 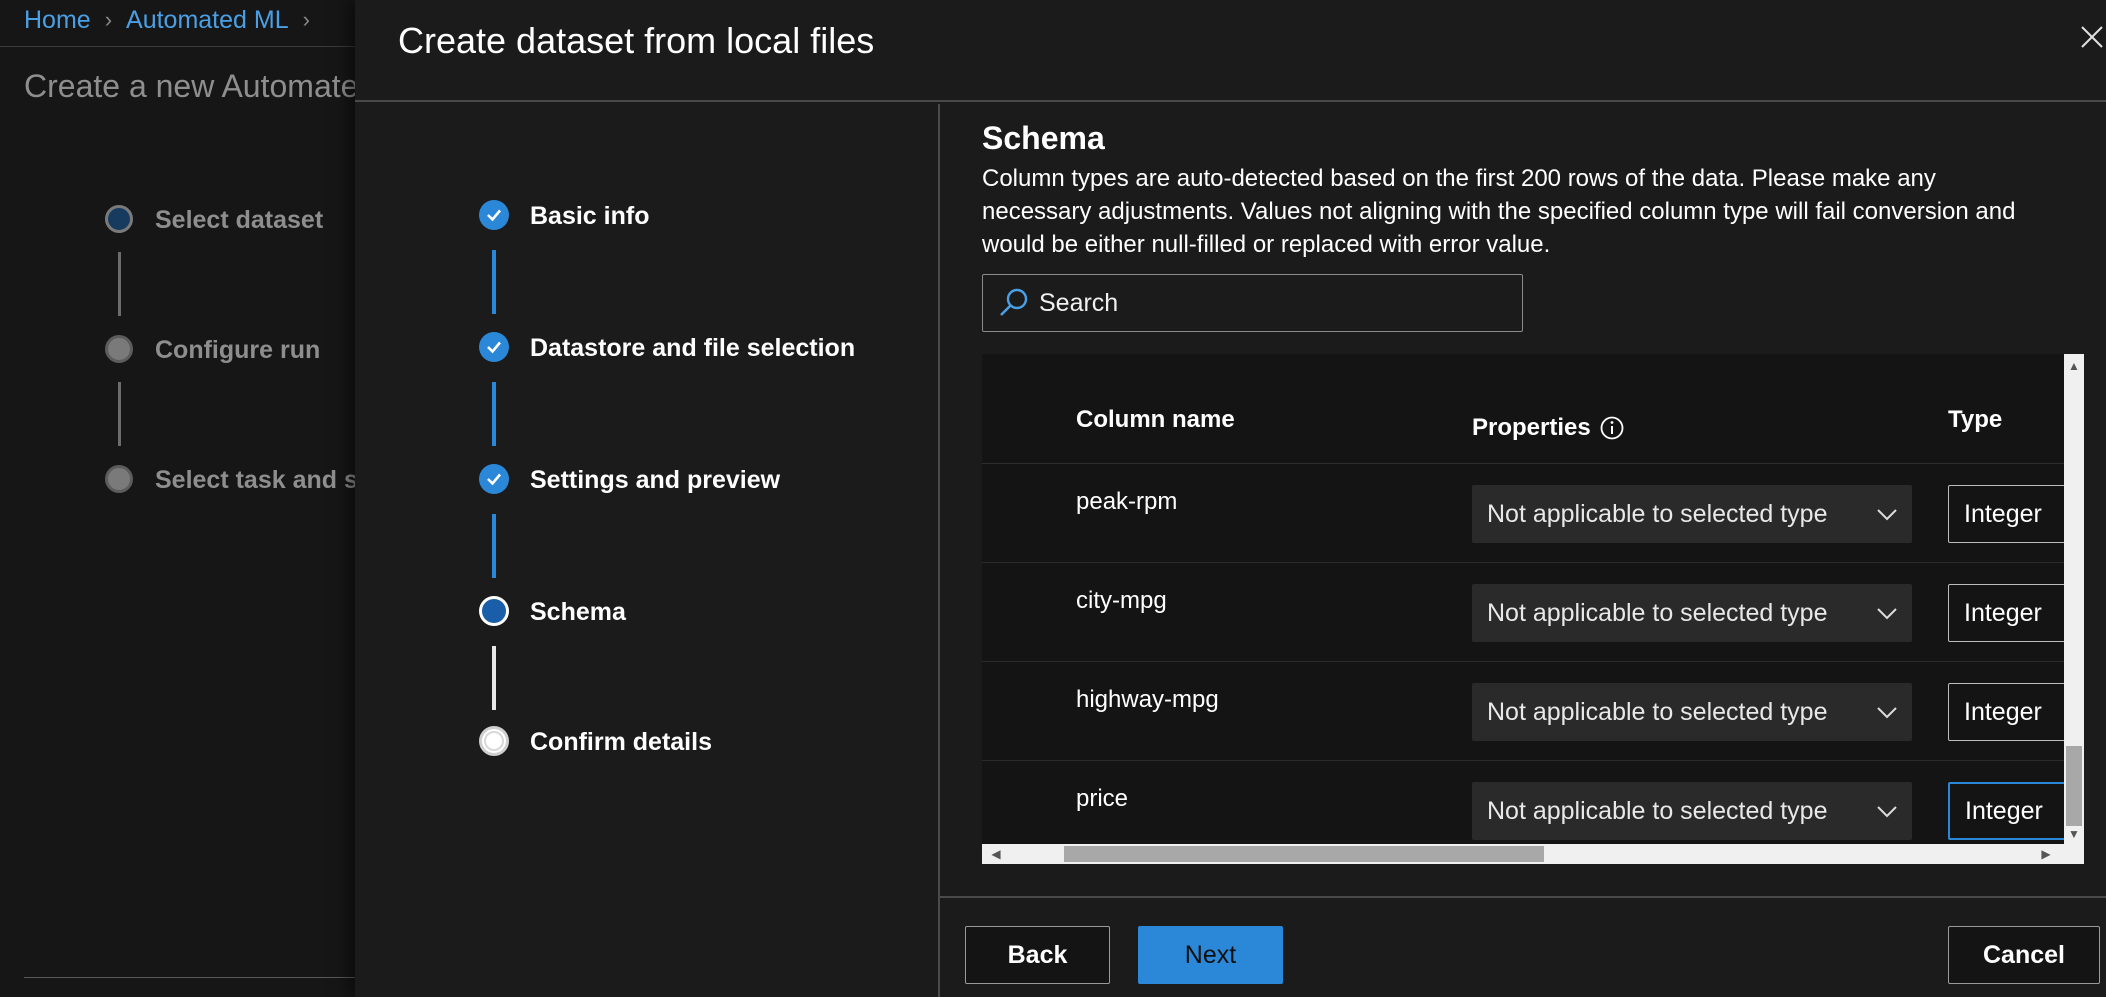 I want to click on scroll-right-icon: ▶, so click(x=2046, y=854).